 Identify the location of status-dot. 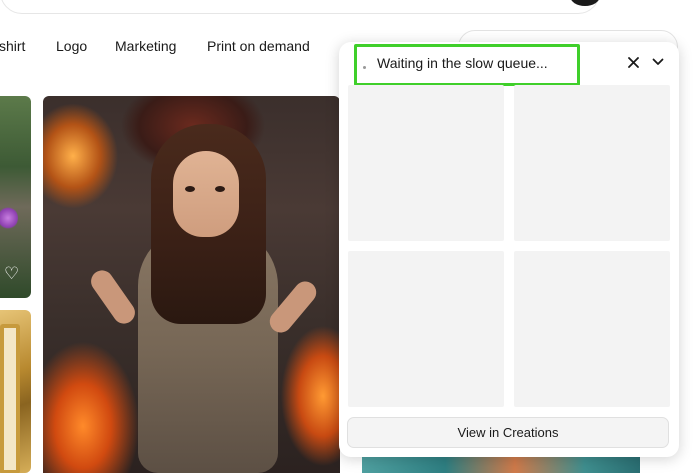
(364, 67).